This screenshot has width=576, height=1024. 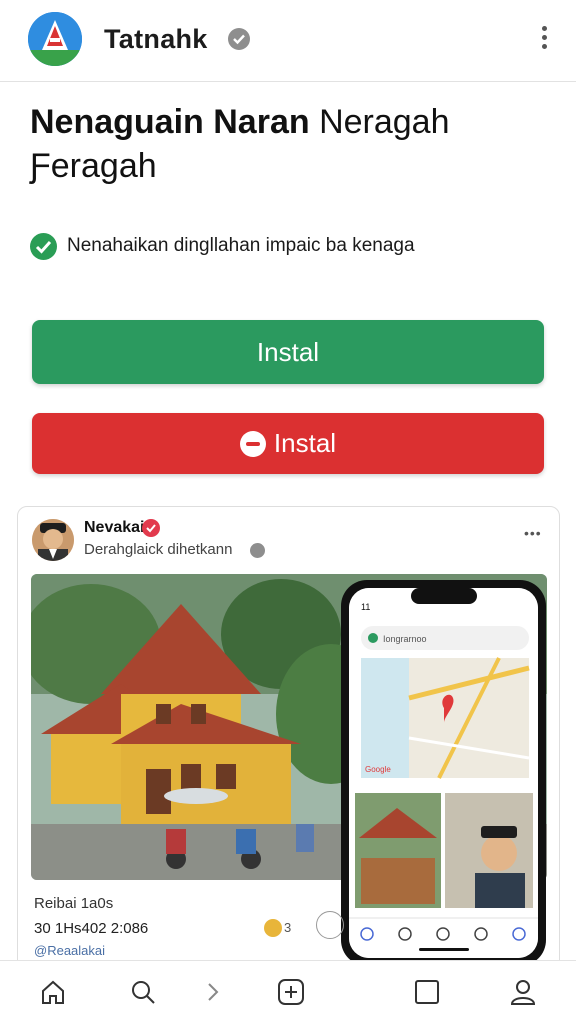 What do you see at coordinates (290, 144) in the screenshot?
I see `page-headline: Nenaguain Naran Neragah Ƒeragah` at bounding box center [290, 144].